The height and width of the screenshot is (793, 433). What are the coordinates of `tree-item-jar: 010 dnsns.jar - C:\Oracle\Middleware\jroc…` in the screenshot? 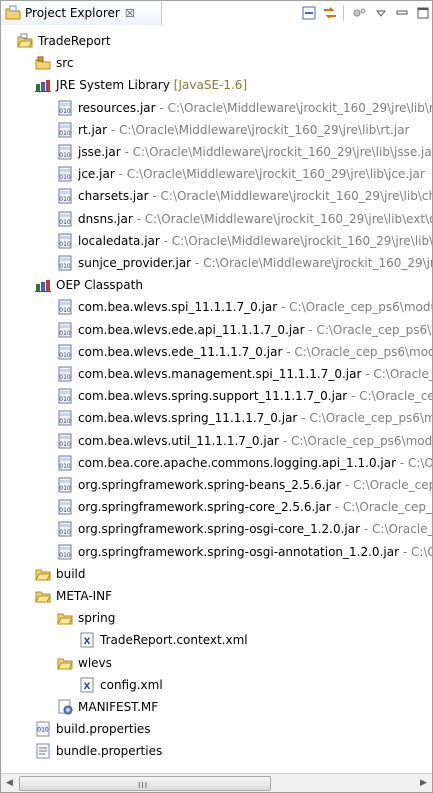 It's located at (244, 219).